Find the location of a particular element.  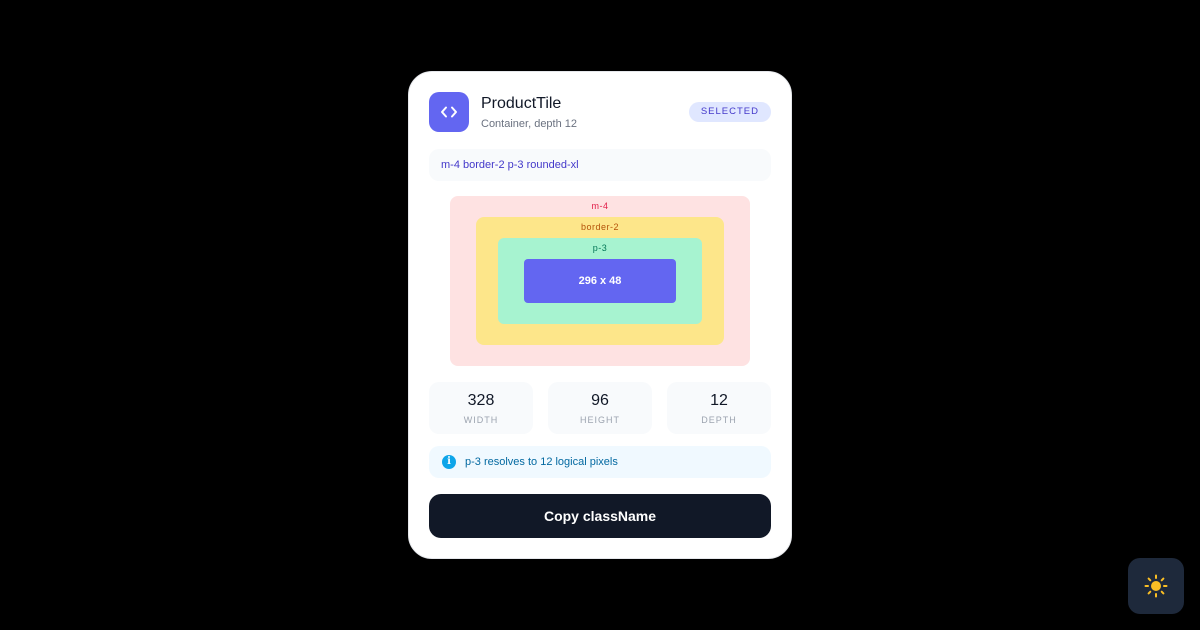

theme-toggle-button is located at coordinates (1156, 586).